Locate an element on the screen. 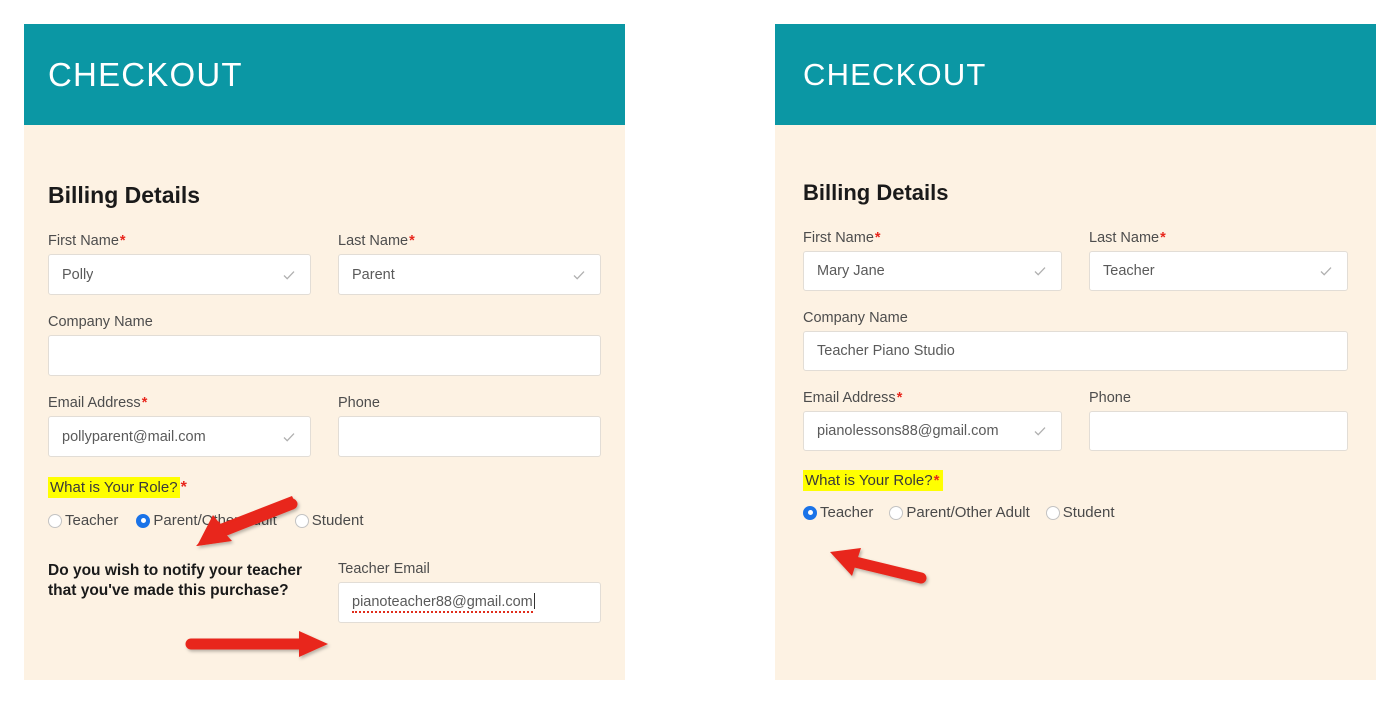 This screenshot has height=704, width=1400. company-field-group: Company Name Teacher Piano Studio is located at coordinates (1075, 340).